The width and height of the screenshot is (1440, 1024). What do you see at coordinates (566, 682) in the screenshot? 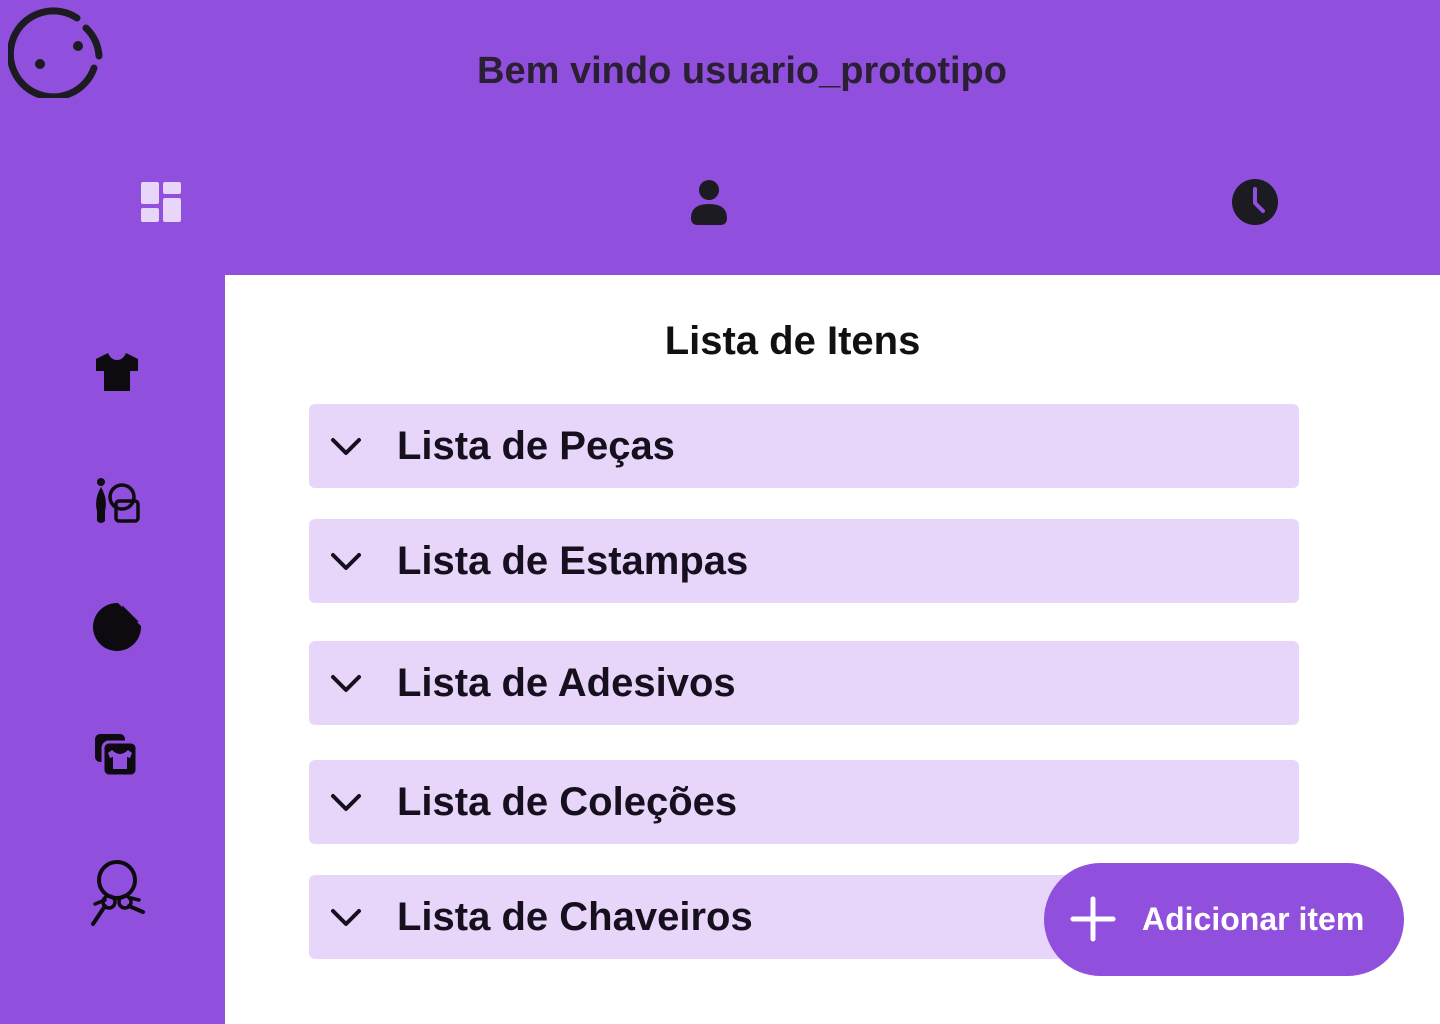
I see `accordion-label: Lista de Adesivos` at bounding box center [566, 682].